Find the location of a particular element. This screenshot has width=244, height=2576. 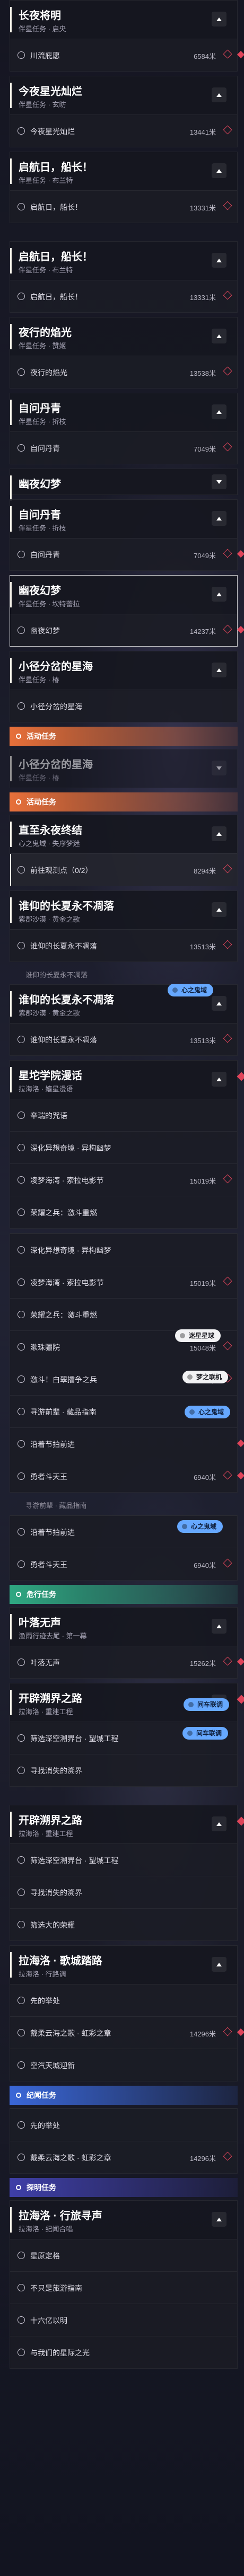

quest-card: 自问丹青 伴星任务 · 折枝 自问丹青 7049米 is located at coordinates (127, 535).